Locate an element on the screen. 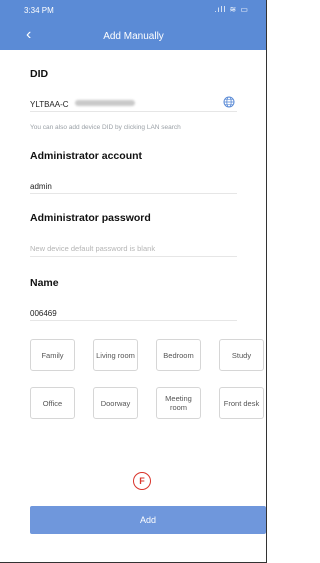 This screenshot has height=563, width=320. nav-bar: ‹ Add Manually is located at coordinates (133, 36).